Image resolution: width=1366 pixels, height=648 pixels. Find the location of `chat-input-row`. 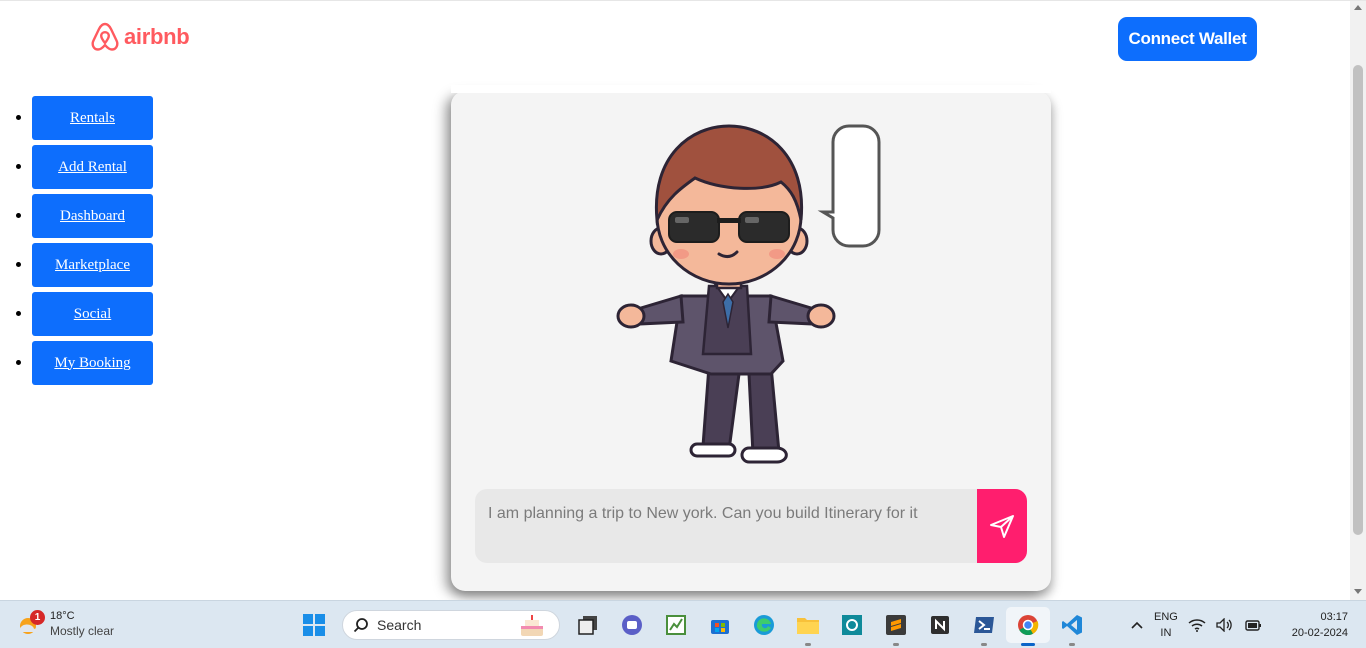

chat-input-row is located at coordinates (751, 526).